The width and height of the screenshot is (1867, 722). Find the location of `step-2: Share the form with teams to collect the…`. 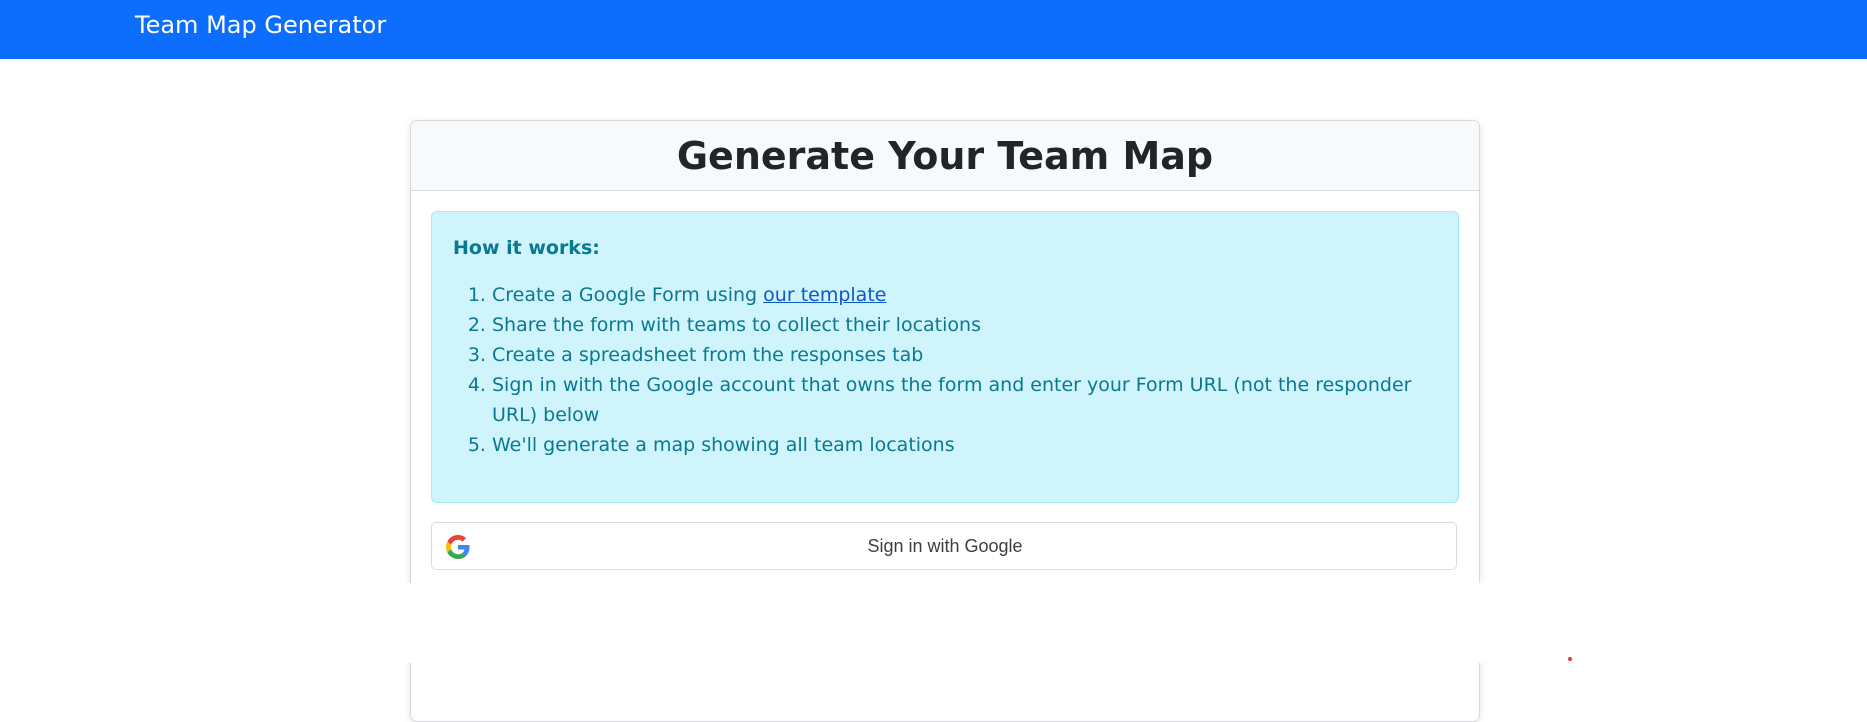

step-2: Share the form with teams to collect the… is located at coordinates (967, 325).